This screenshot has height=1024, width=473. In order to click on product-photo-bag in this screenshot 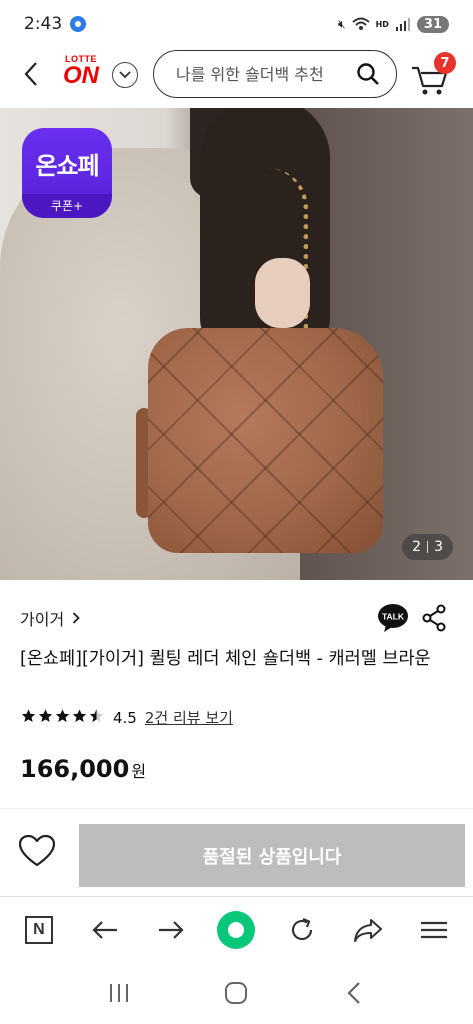, I will do `click(265, 440)`.